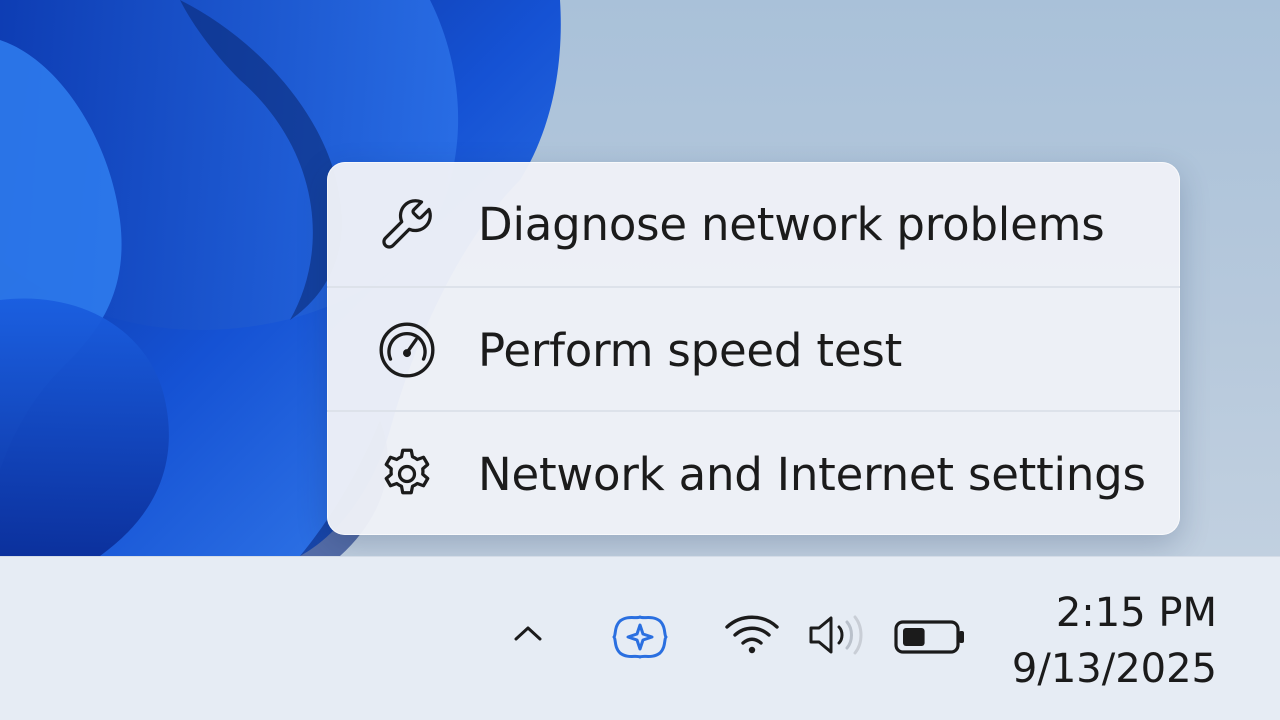 The height and width of the screenshot is (720, 1280). What do you see at coordinates (407, 350) in the screenshot?
I see `speedometer-icon` at bounding box center [407, 350].